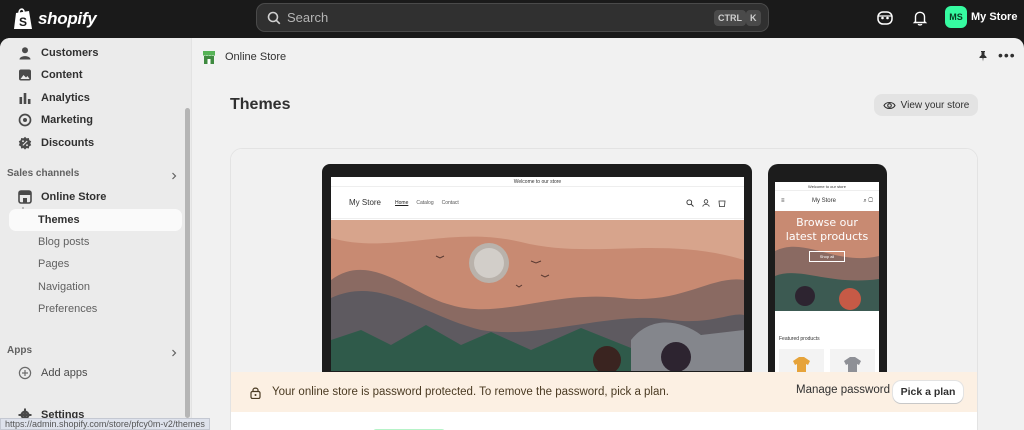  What do you see at coordinates (95, 220) in the screenshot?
I see `sidebar-item-themes: Themes` at bounding box center [95, 220].